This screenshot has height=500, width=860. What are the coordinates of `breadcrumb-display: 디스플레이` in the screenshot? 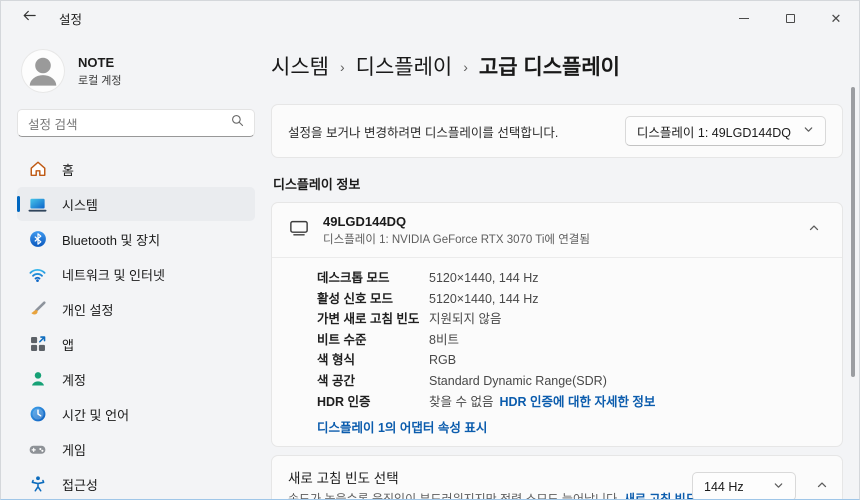 It's located at (404, 66).